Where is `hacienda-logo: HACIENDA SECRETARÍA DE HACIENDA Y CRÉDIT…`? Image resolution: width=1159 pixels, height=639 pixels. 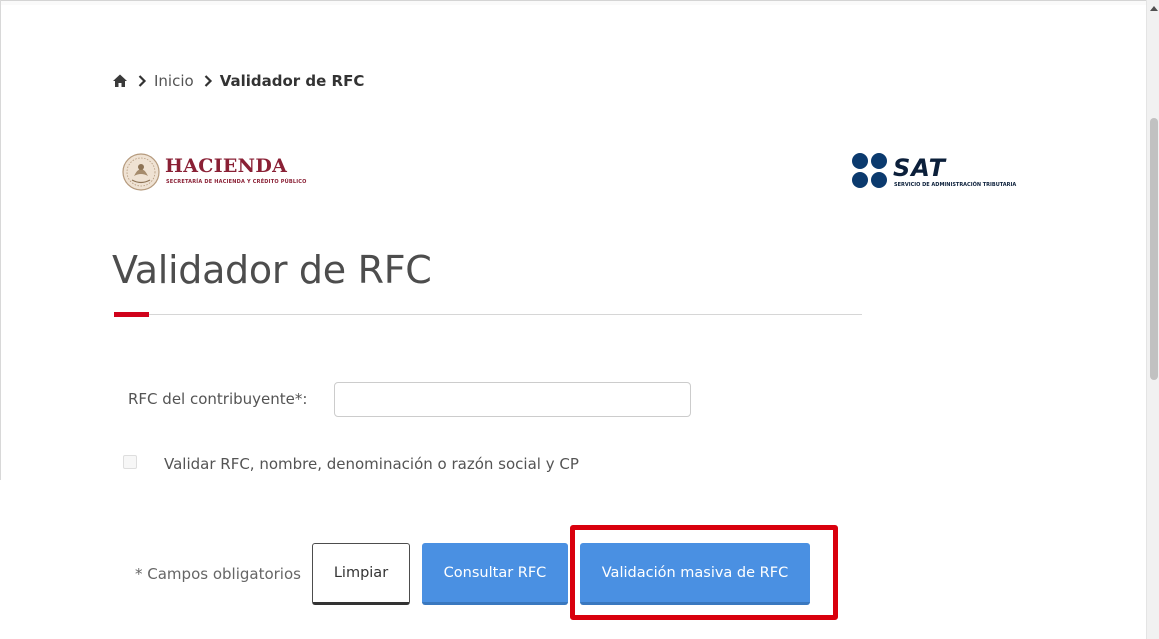 hacienda-logo: HACIENDA SECRETARÍA DE HACIENDA Y CRÉDIT… is located at coordinates (214, 172).